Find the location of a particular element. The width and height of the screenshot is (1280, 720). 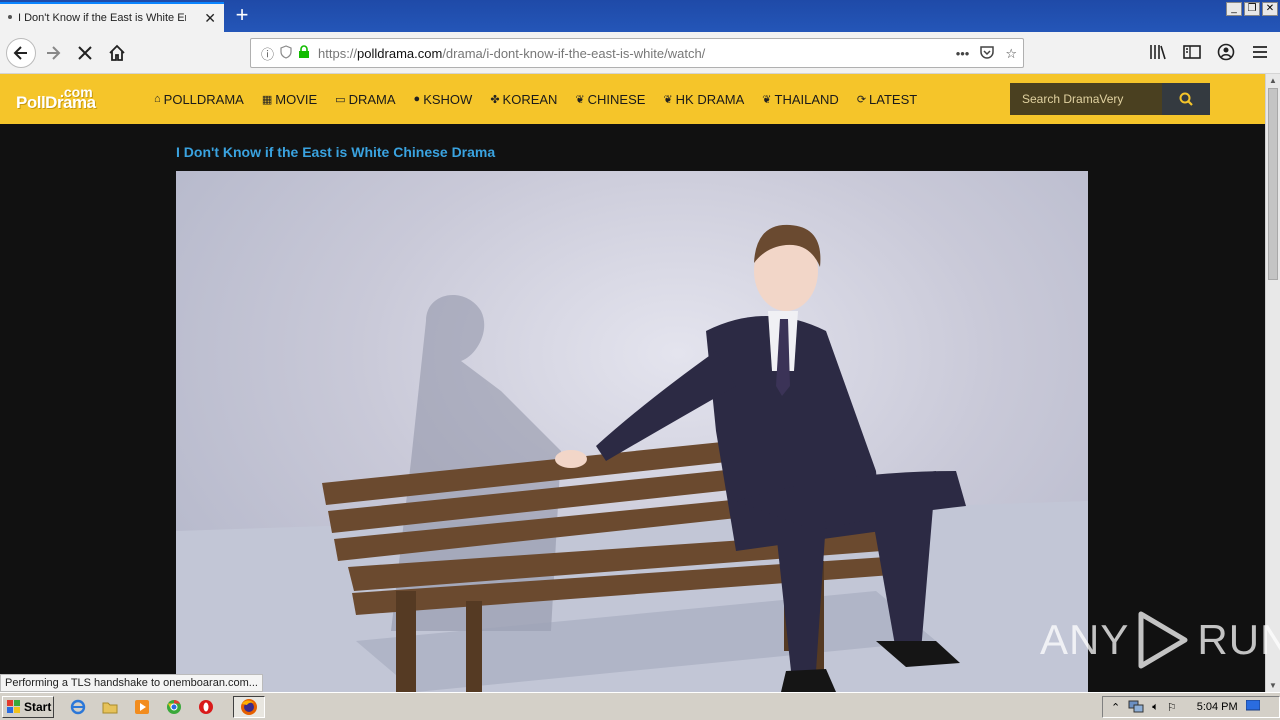

film-icon: ▦ is located at coordinates (267, 99).